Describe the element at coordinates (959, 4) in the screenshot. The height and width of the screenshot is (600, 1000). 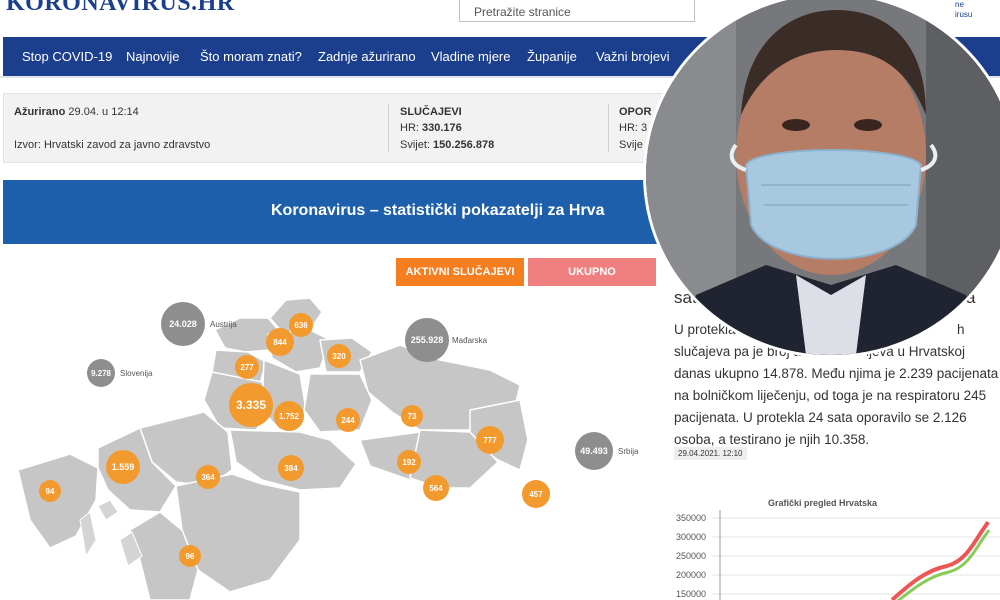
I see `corner-text-line-1: ne` at that location.